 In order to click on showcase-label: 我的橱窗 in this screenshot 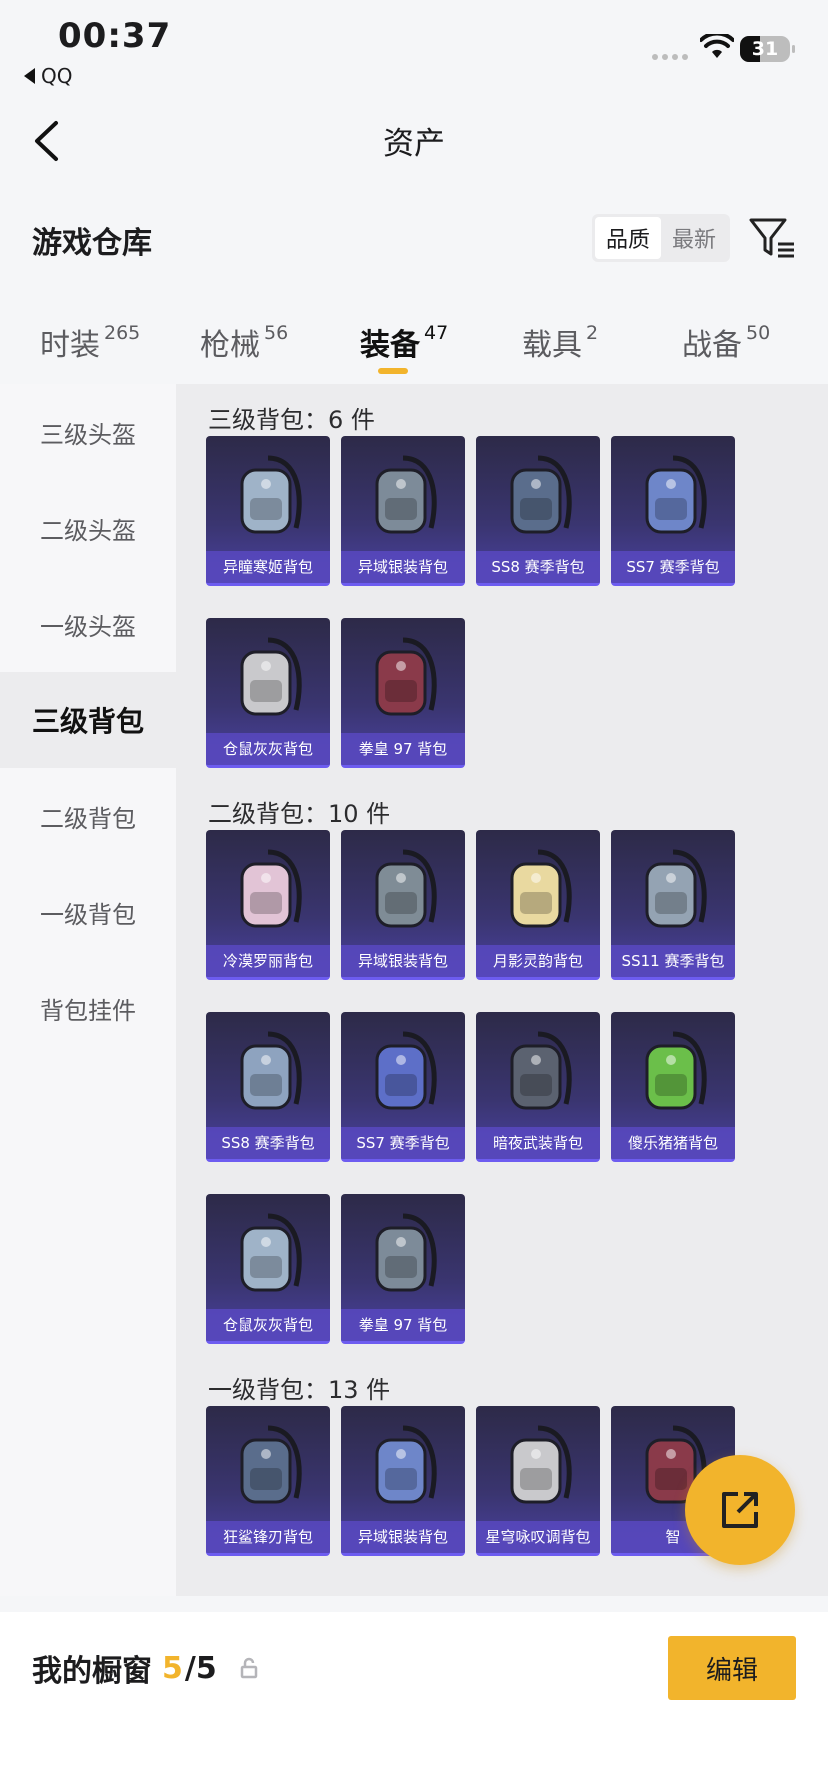, I will do `click(92, 1671)`.